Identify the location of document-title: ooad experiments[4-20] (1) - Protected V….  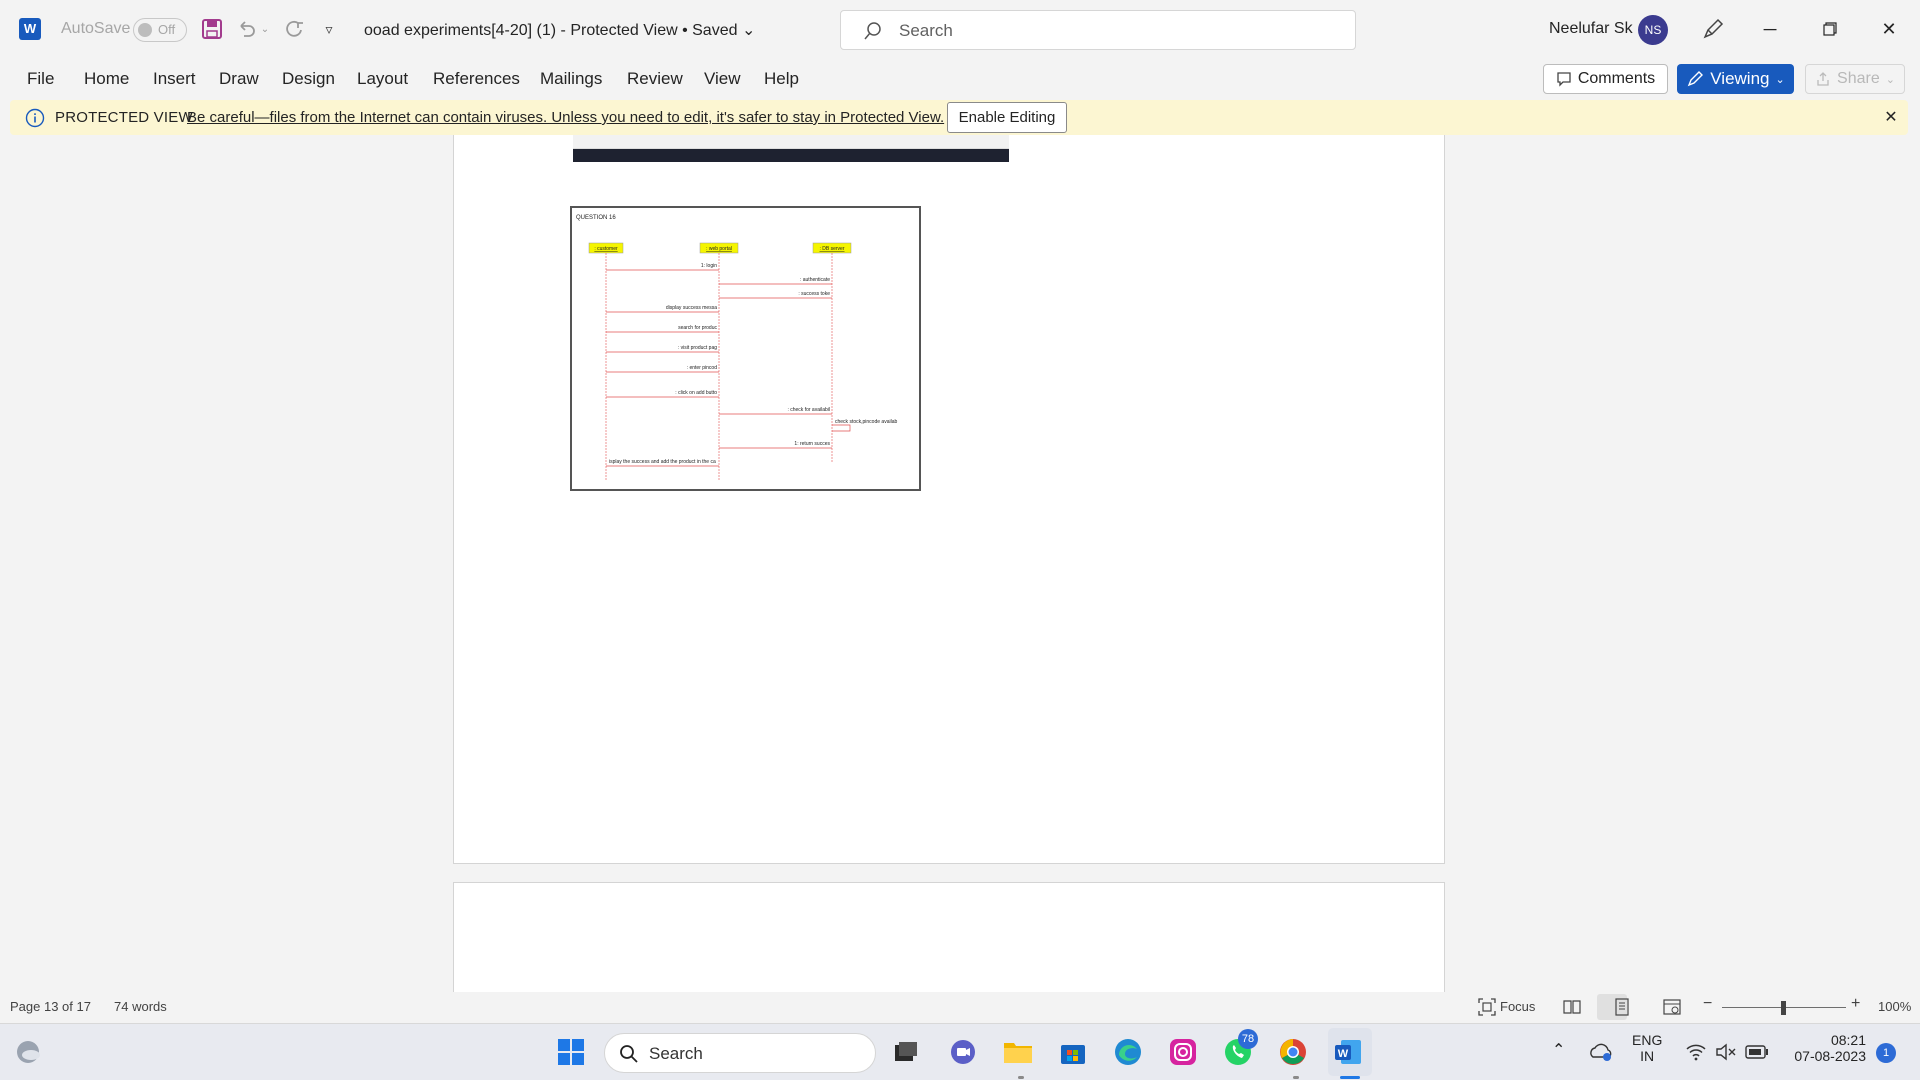
(559, 30).